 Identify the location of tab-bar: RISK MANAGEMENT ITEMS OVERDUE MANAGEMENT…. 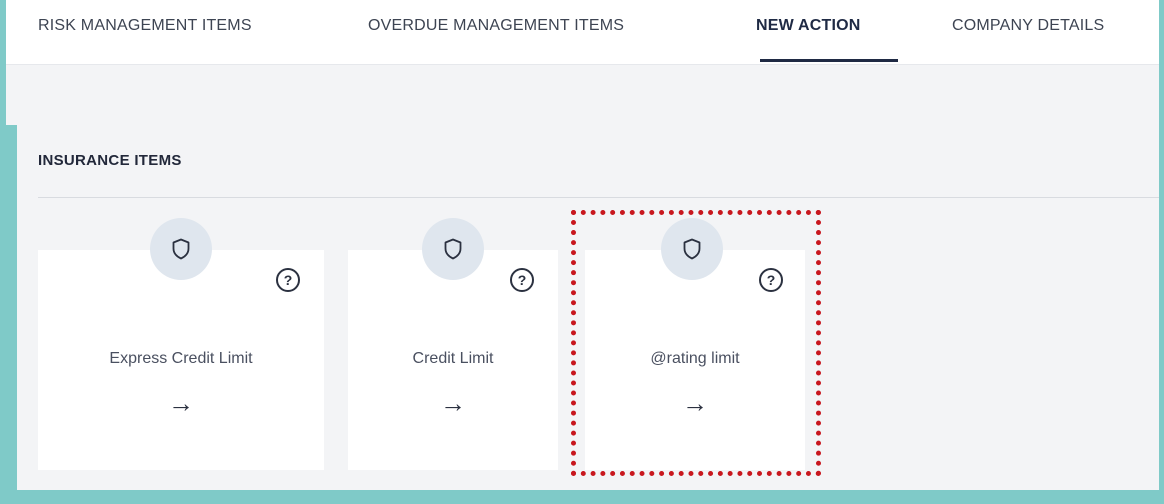
(582, 32).